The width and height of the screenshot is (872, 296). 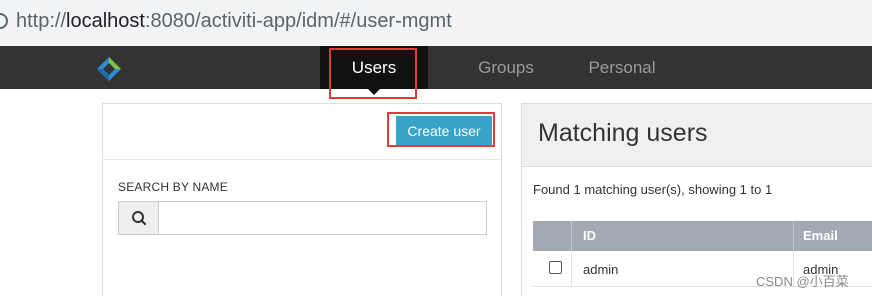 What do you see at coordinates (373, 73) in the screenshot?
I see `annotation-highlight-users` at bounding box center [373, 73].